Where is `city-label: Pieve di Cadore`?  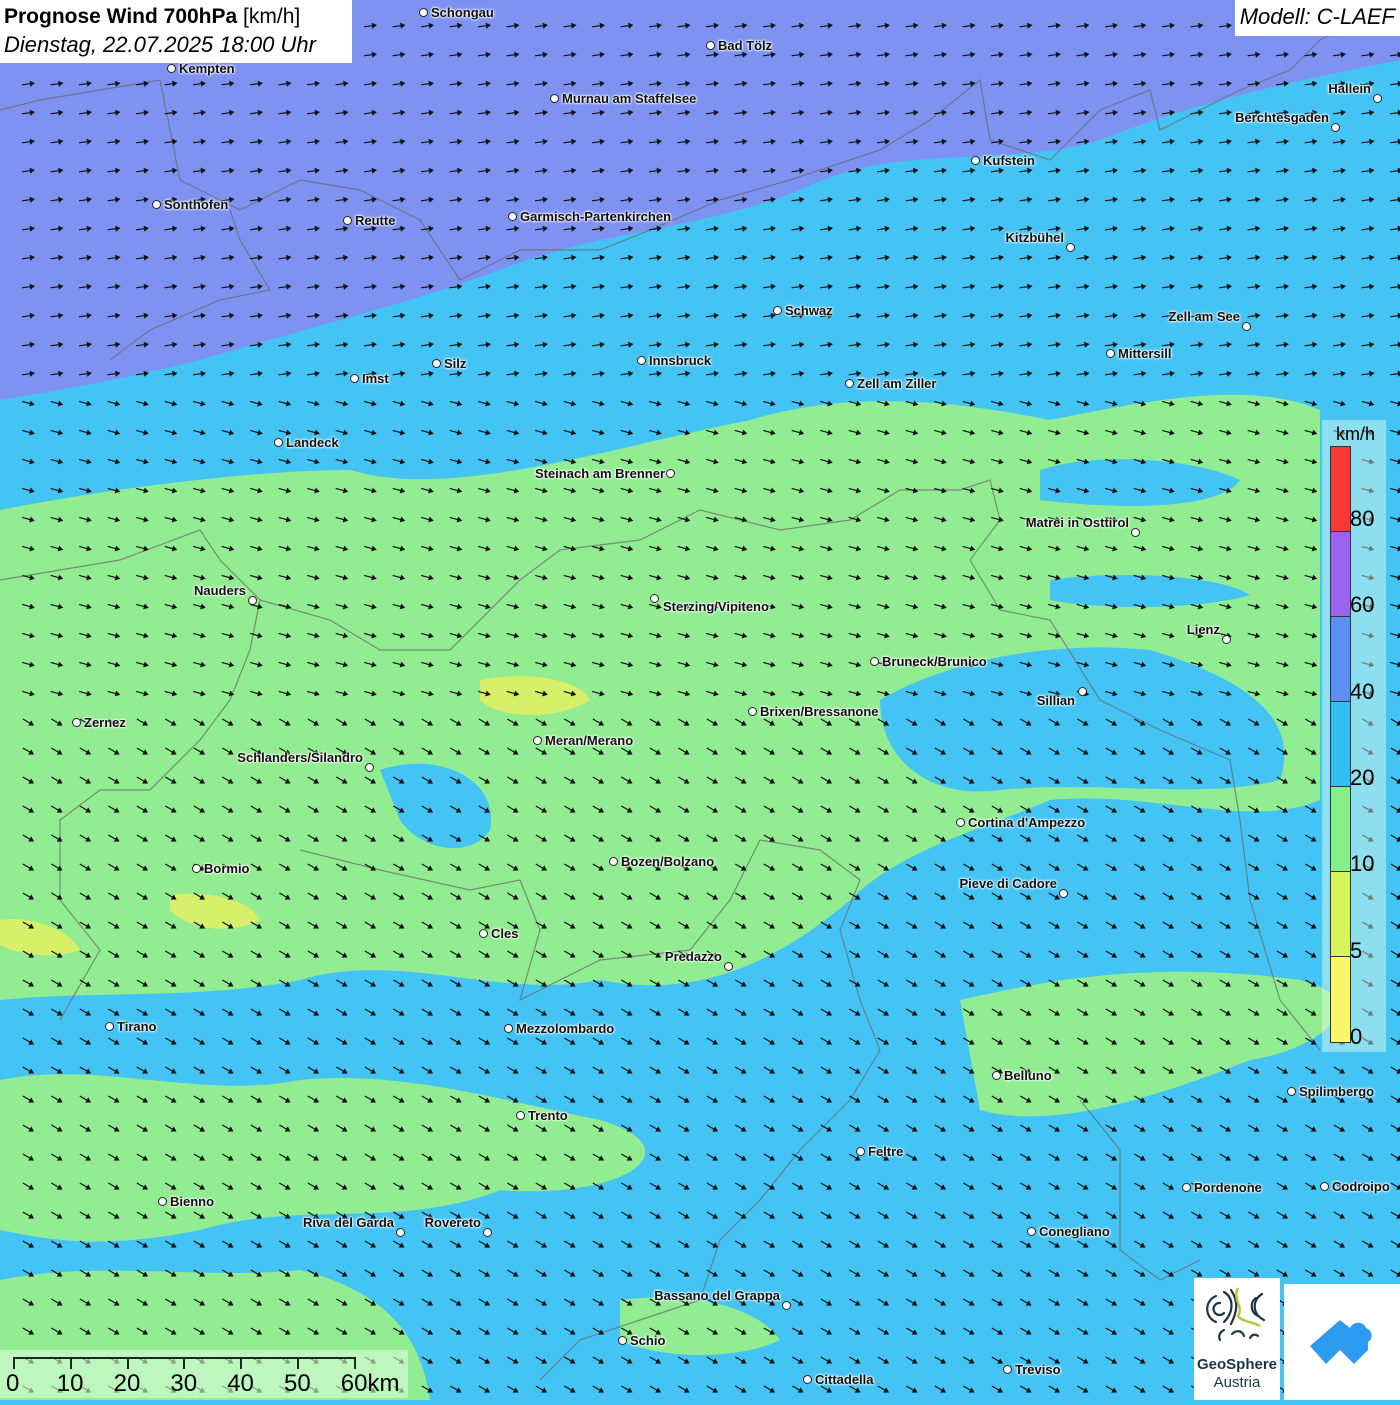
city-label: Pieve di Cadore is located at coordinates (1008, 883).